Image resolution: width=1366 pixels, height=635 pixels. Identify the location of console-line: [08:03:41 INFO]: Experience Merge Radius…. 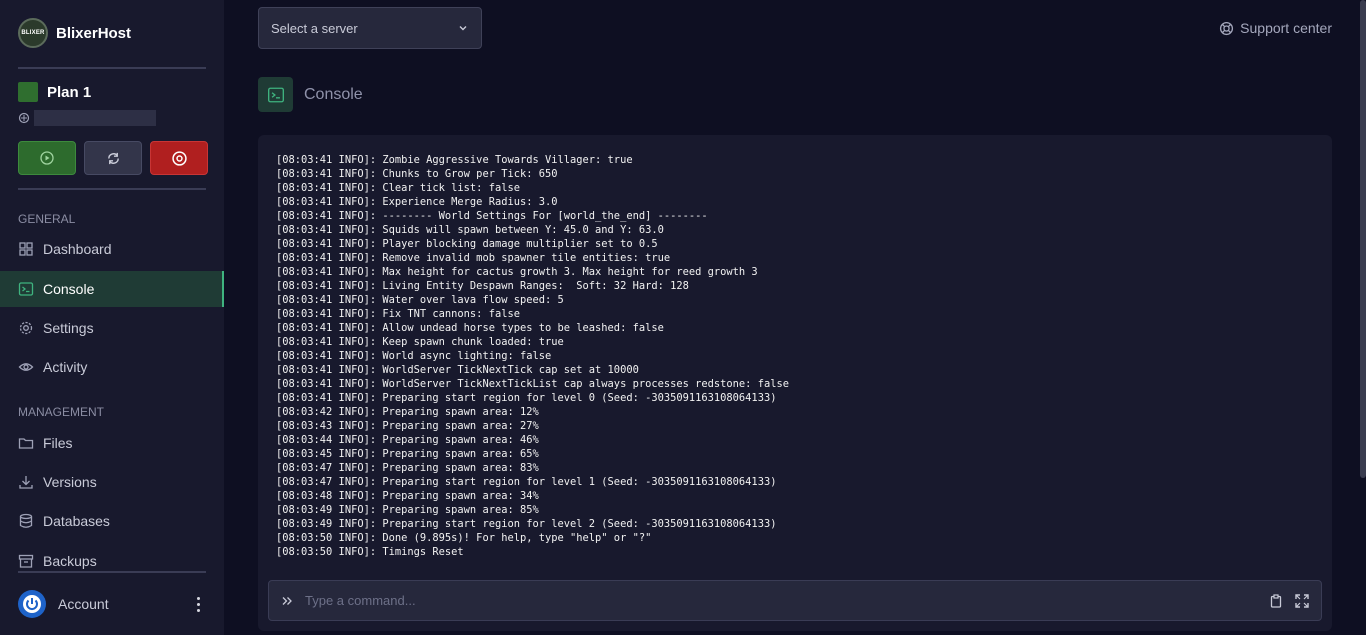
(417, 202).